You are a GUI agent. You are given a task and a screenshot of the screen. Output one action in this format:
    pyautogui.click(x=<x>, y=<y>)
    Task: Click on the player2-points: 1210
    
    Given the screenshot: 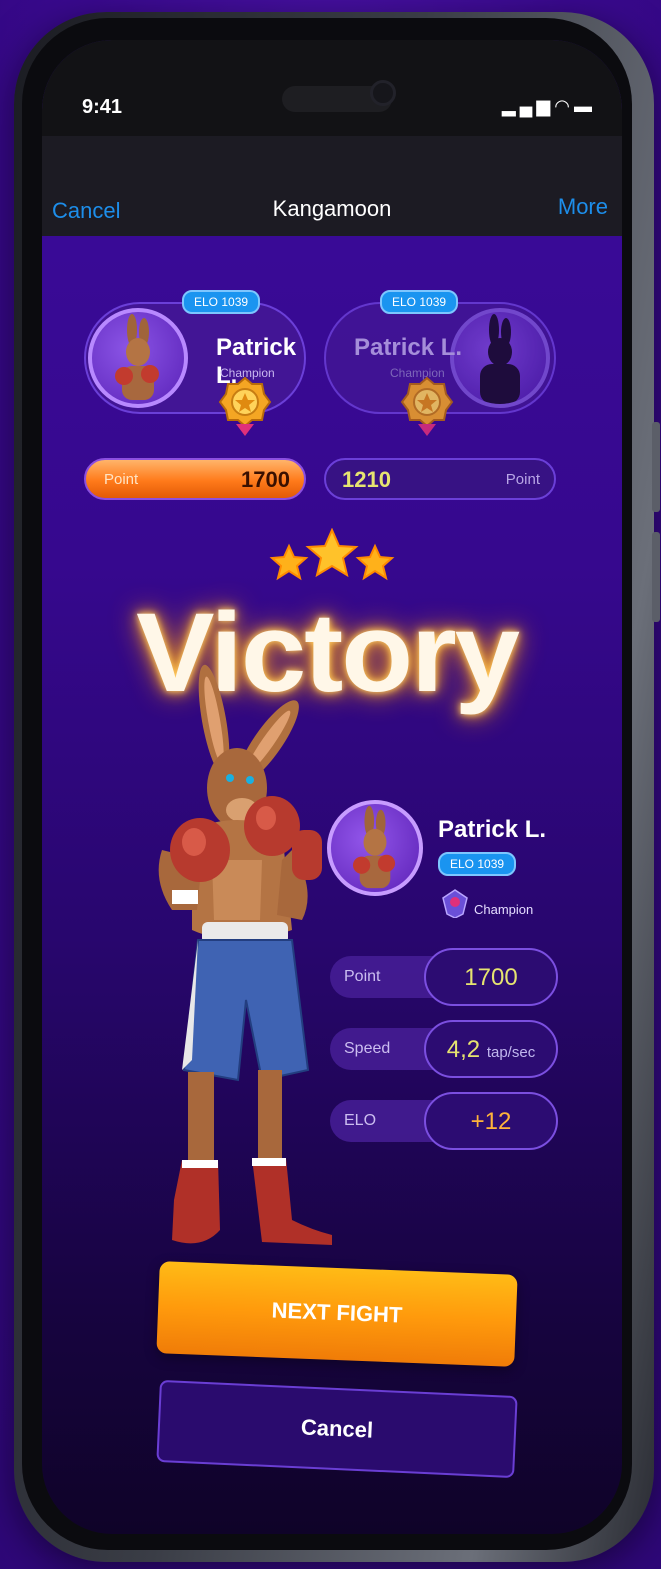 What is the action you would take?
    pyautogui.click(x=366, y=479)
    